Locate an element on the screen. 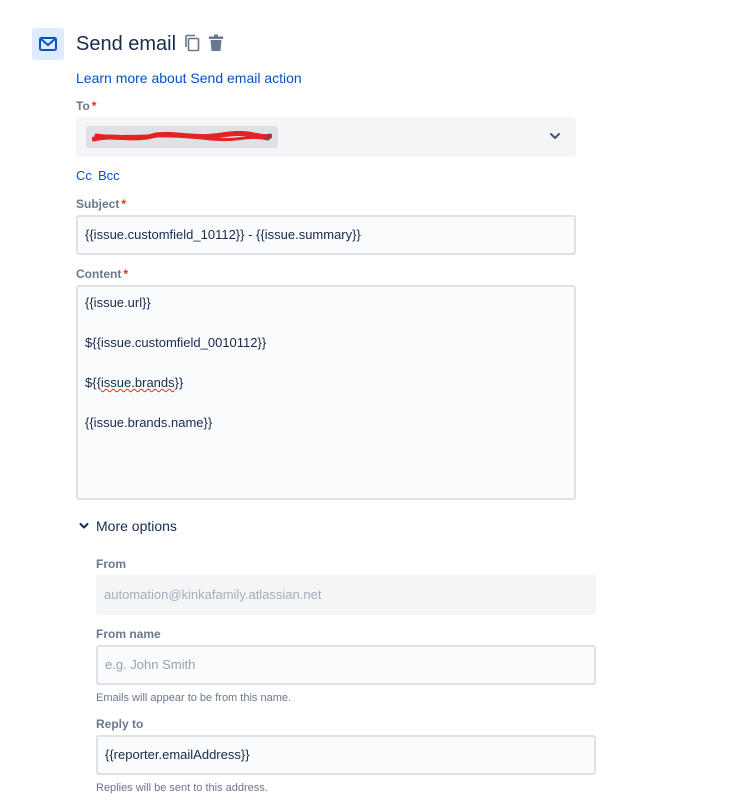 Image resolution: width=747 pixels, height=800 pixels. to-label: To * is located at coordinates (86, 106).